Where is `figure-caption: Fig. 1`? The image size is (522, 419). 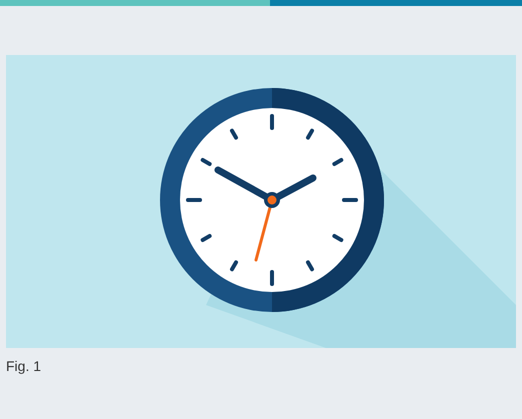
figure-caption: Fig. 1 is located at coordinates (24, 366).